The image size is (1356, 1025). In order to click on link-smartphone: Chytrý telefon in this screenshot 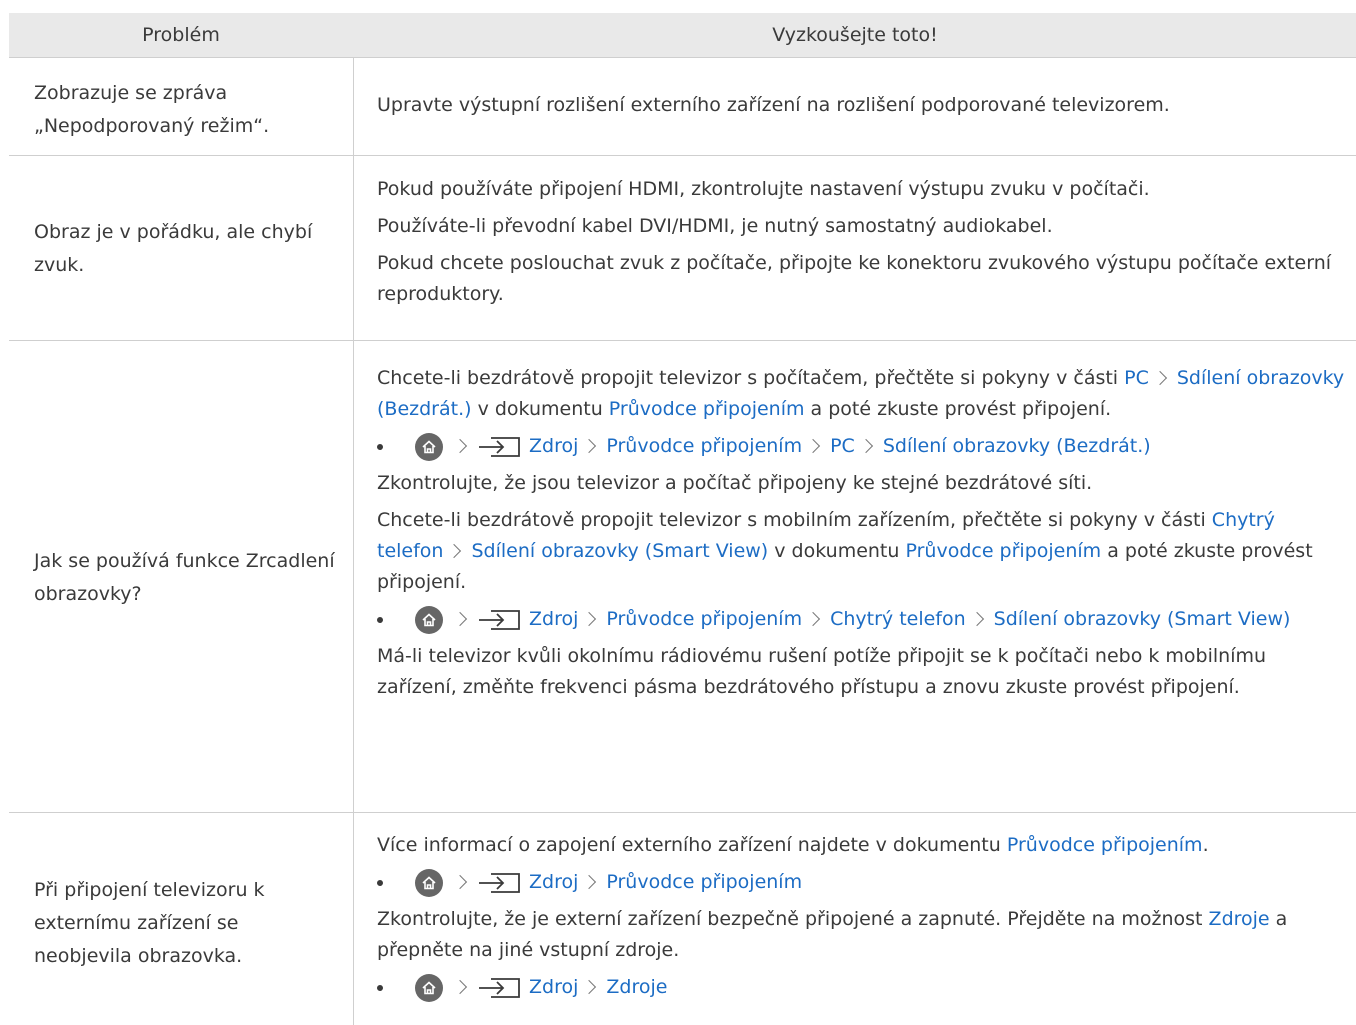, I will do `click(898, 619)`.